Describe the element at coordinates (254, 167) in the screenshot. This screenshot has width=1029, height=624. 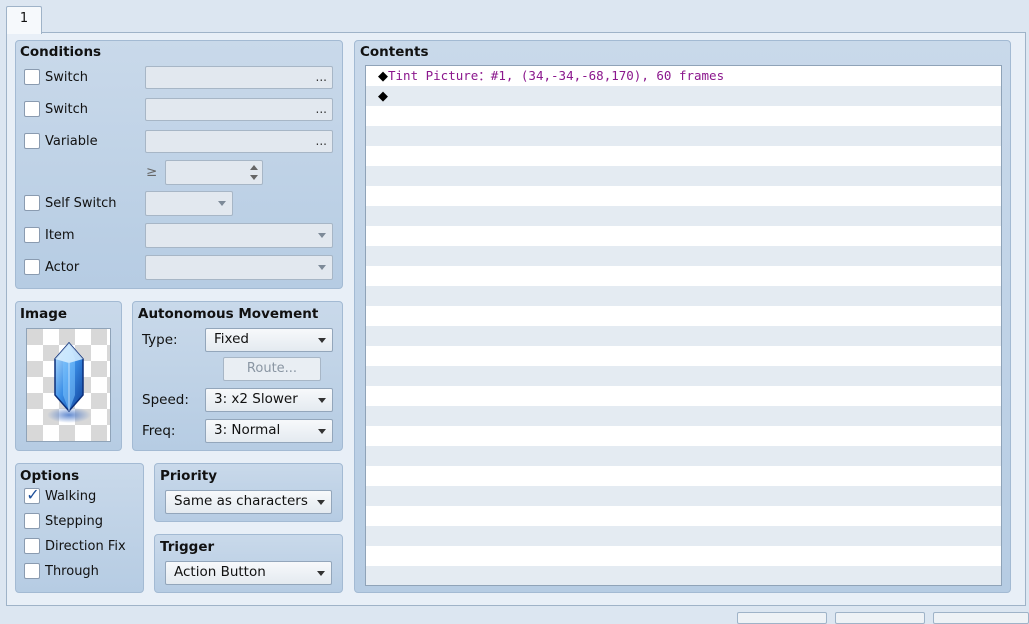
I see `spinner-up-icon` at that location.